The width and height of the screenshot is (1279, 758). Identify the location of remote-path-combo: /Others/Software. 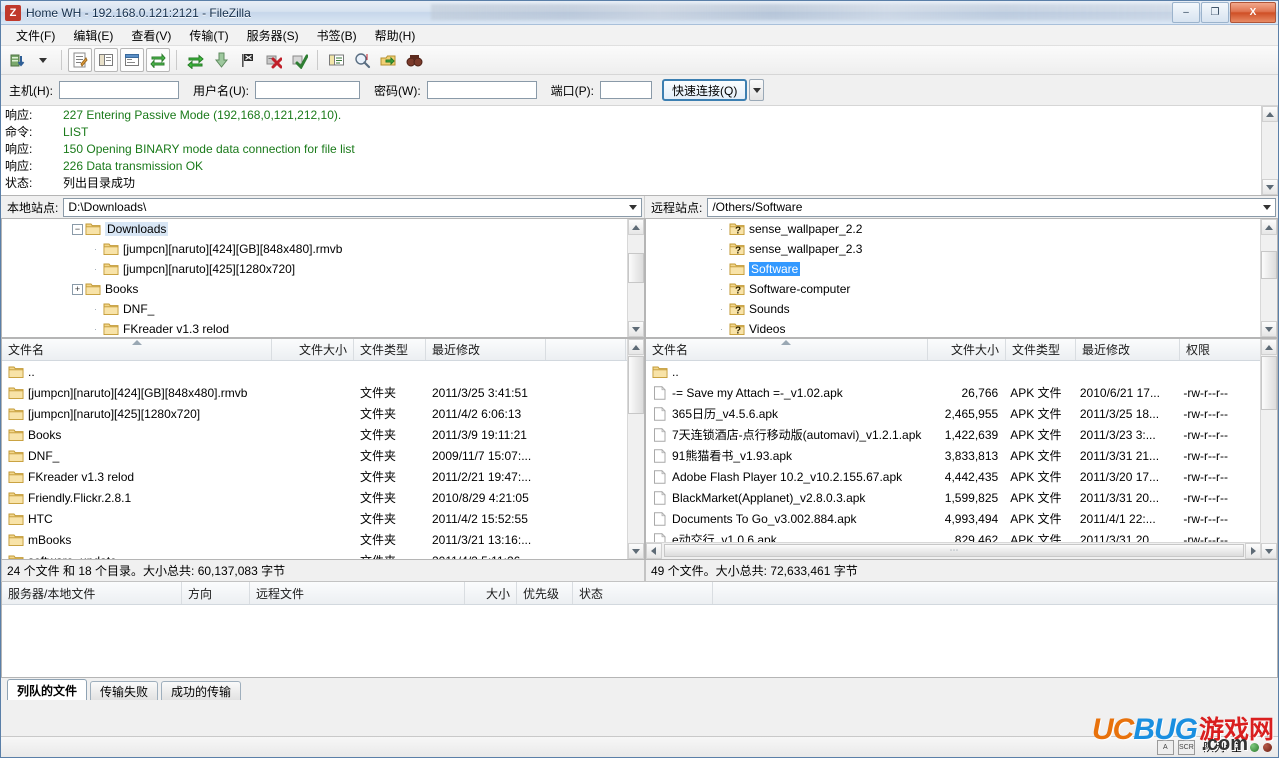
(991, 207).